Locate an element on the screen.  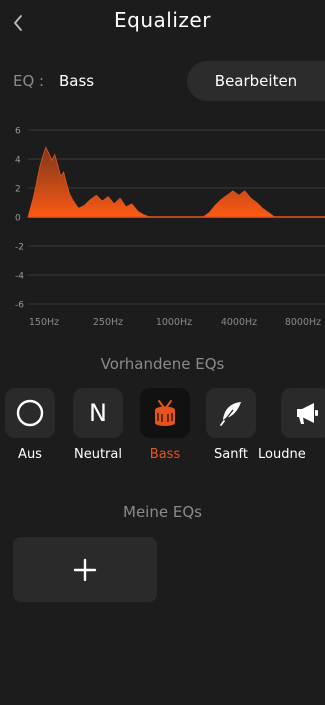
preset-aus-button is located at coordinates (30, 413).